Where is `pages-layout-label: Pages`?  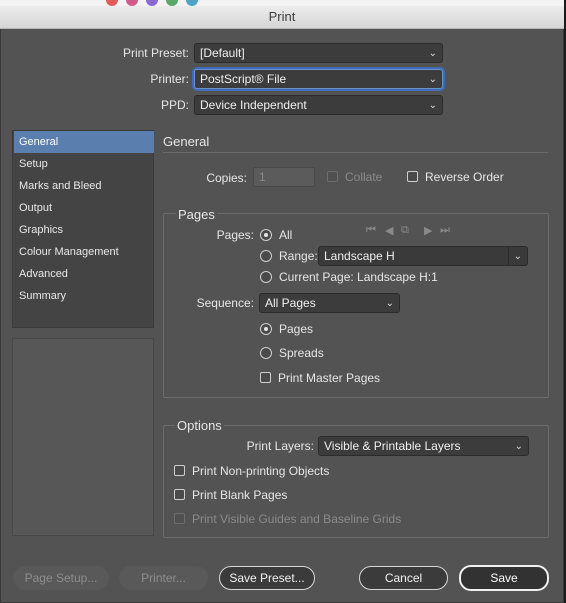 pages-layout-label: Pages is located at coordinates (296, 329).